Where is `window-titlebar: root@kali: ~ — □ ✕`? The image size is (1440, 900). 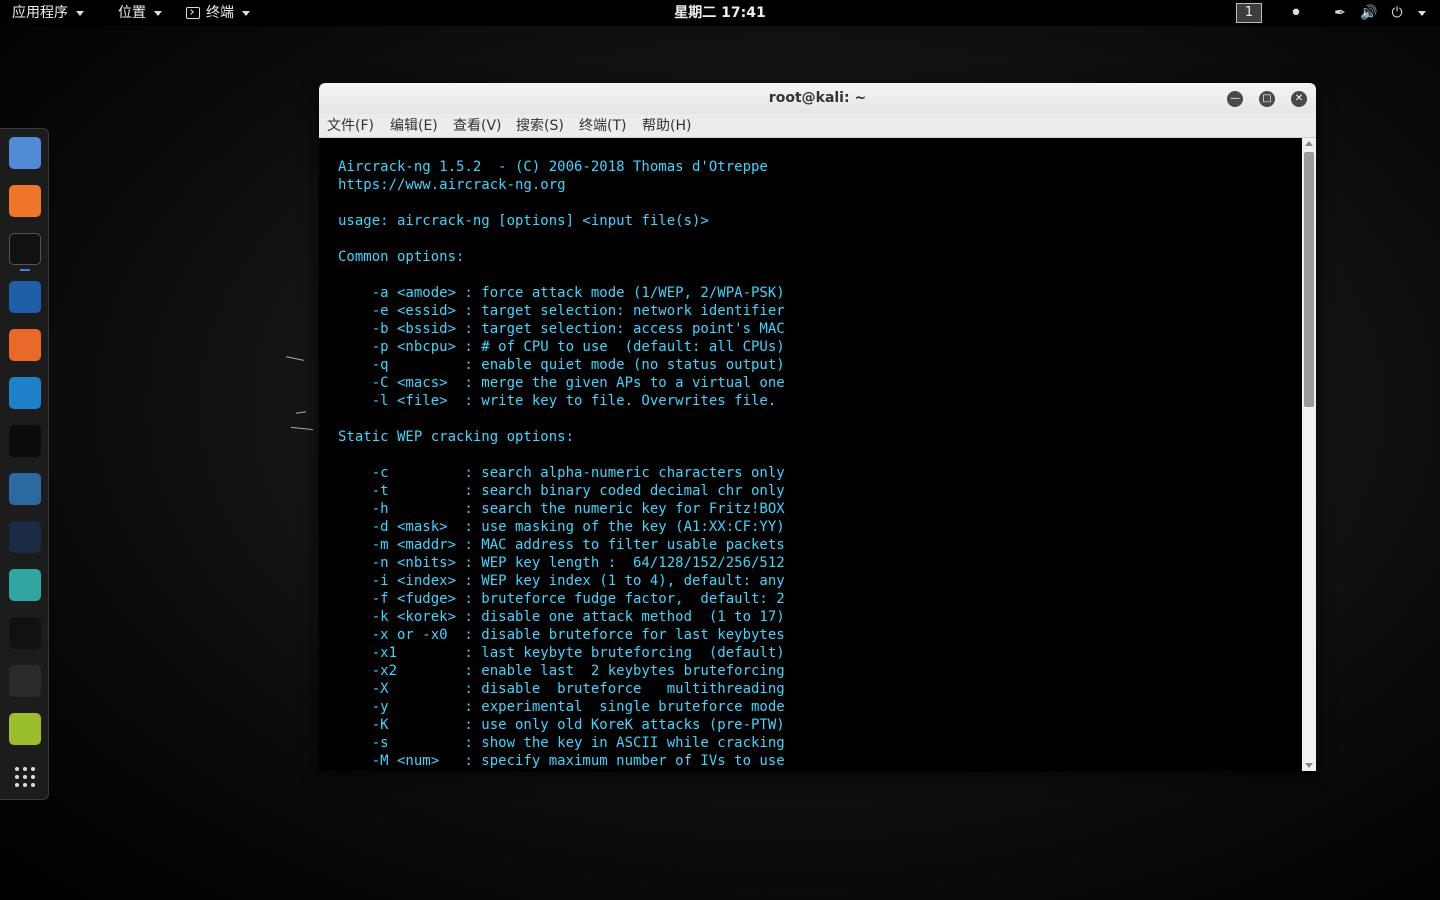 window-titlebar: root@kali: ~ — □ ✕ is located at coordinates (817, 98).